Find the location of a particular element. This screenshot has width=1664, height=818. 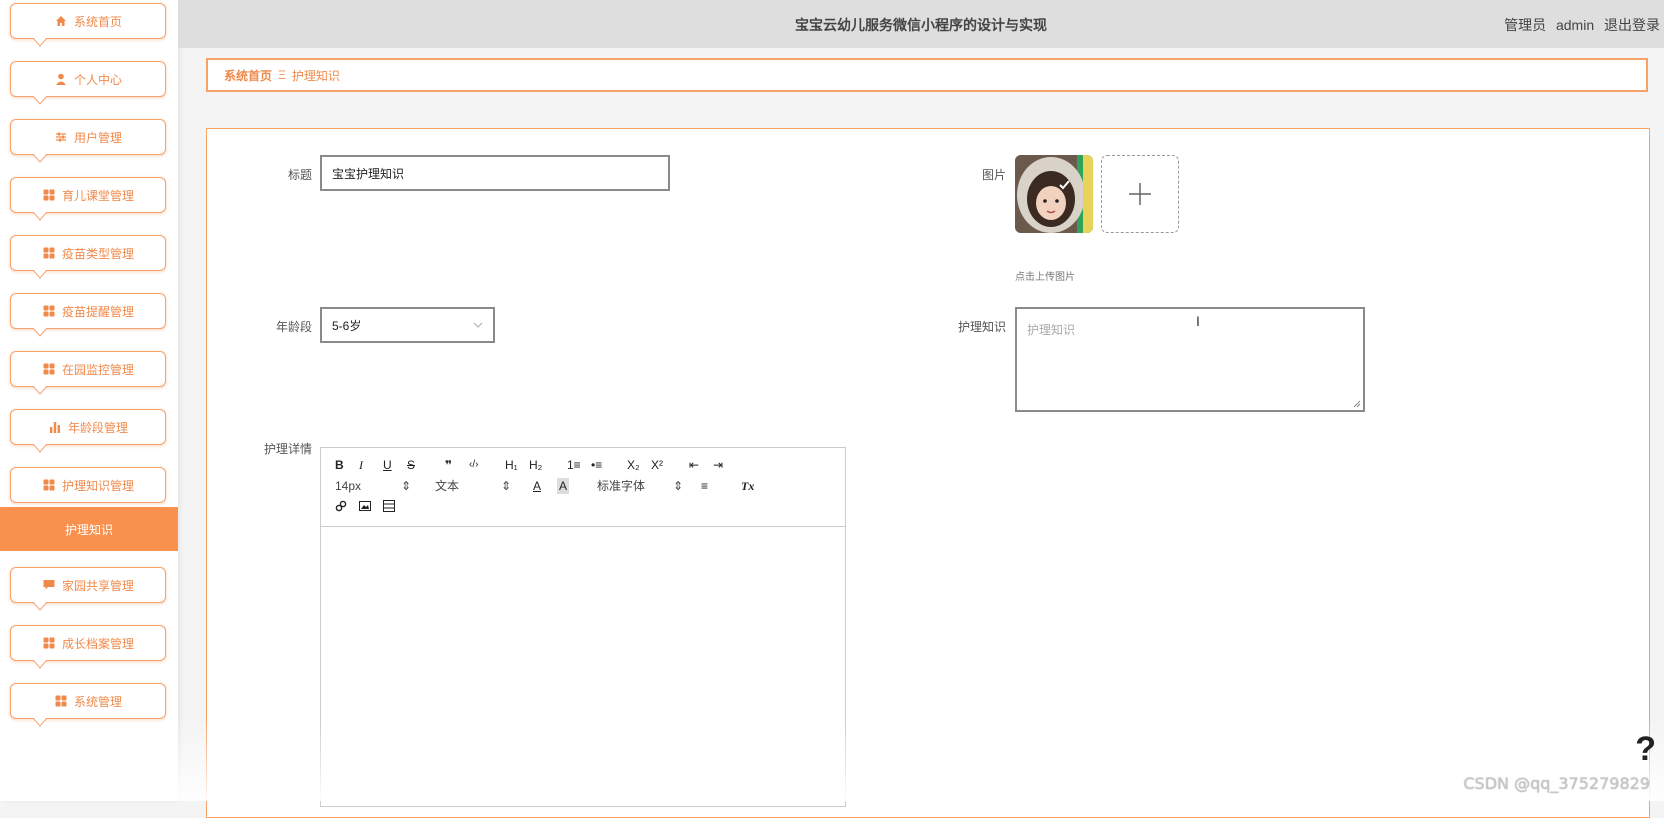

title-input: 宝宝护理知识 is located at coordinates (495, 173).